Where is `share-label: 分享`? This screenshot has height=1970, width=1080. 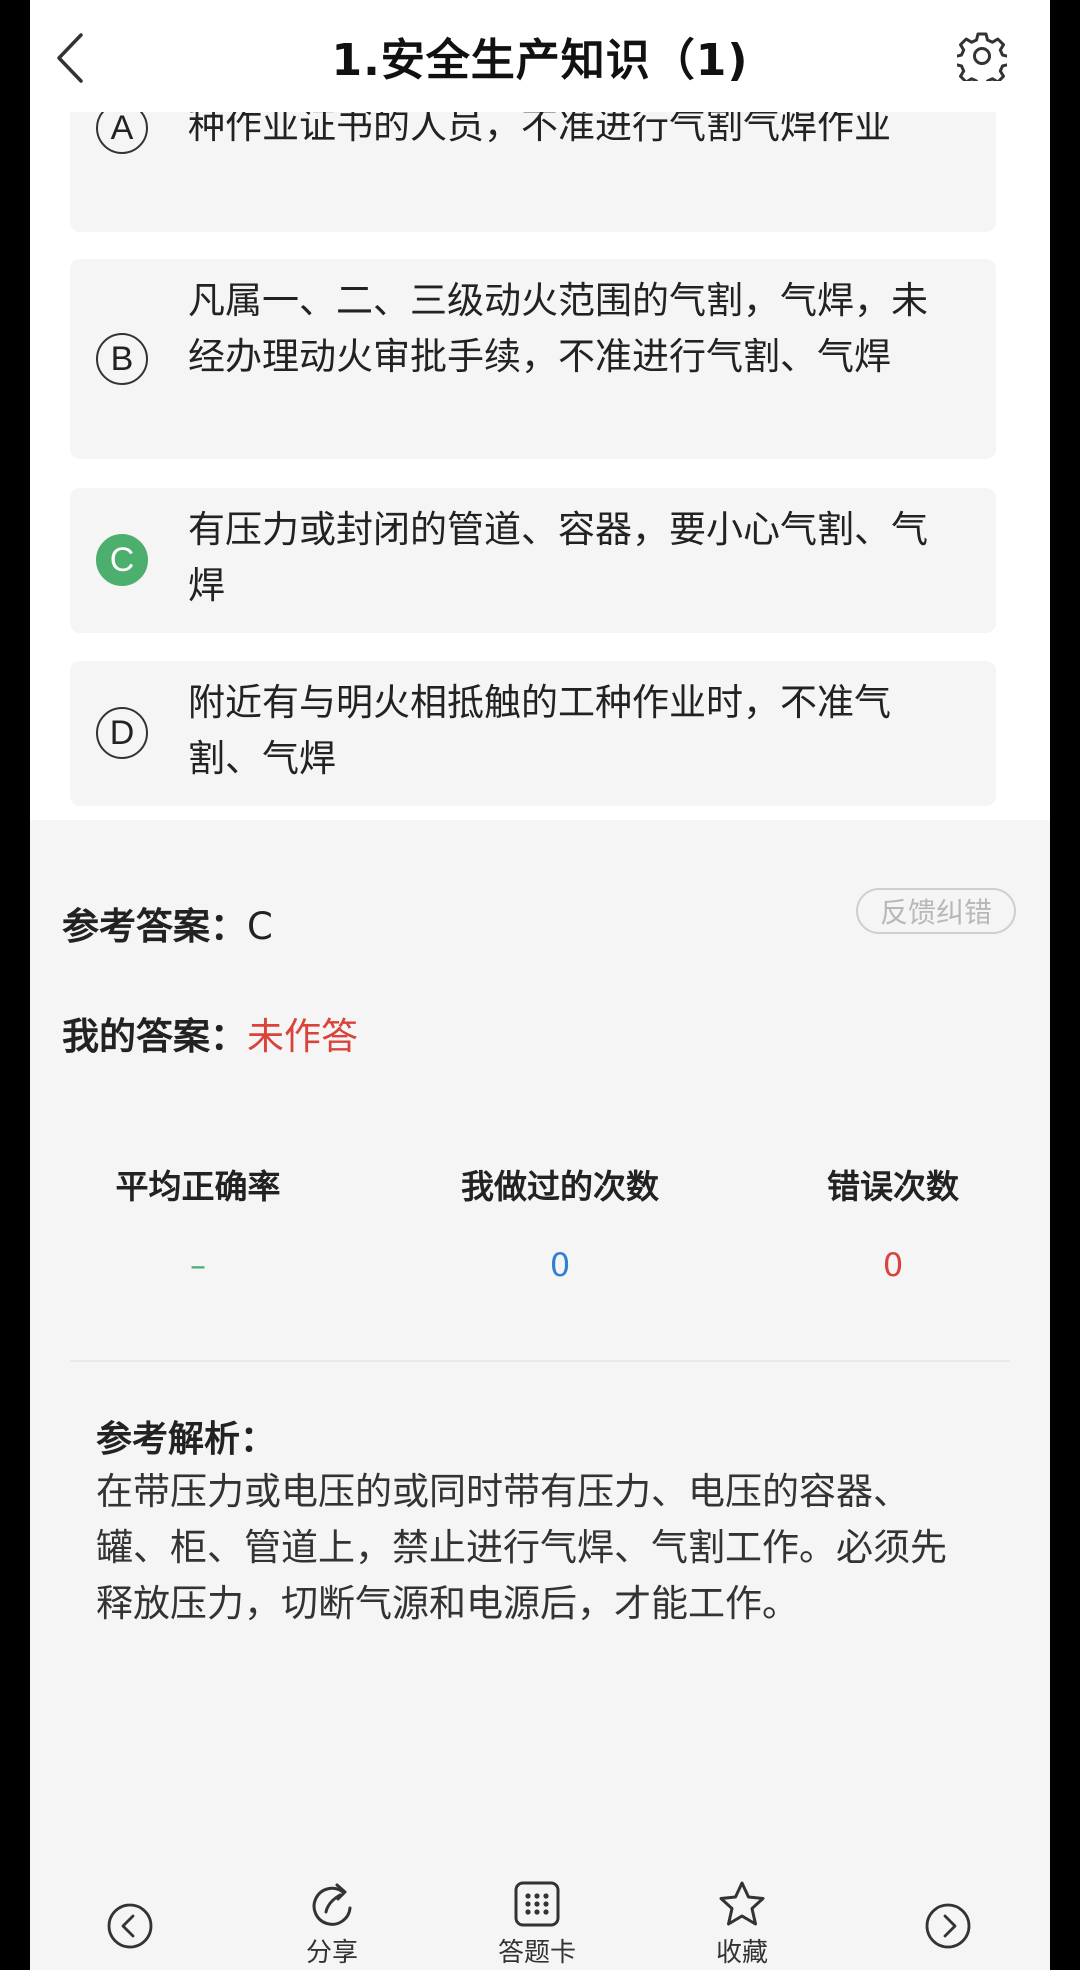
share-label: 分享 is located at coordinates (332, 1953).